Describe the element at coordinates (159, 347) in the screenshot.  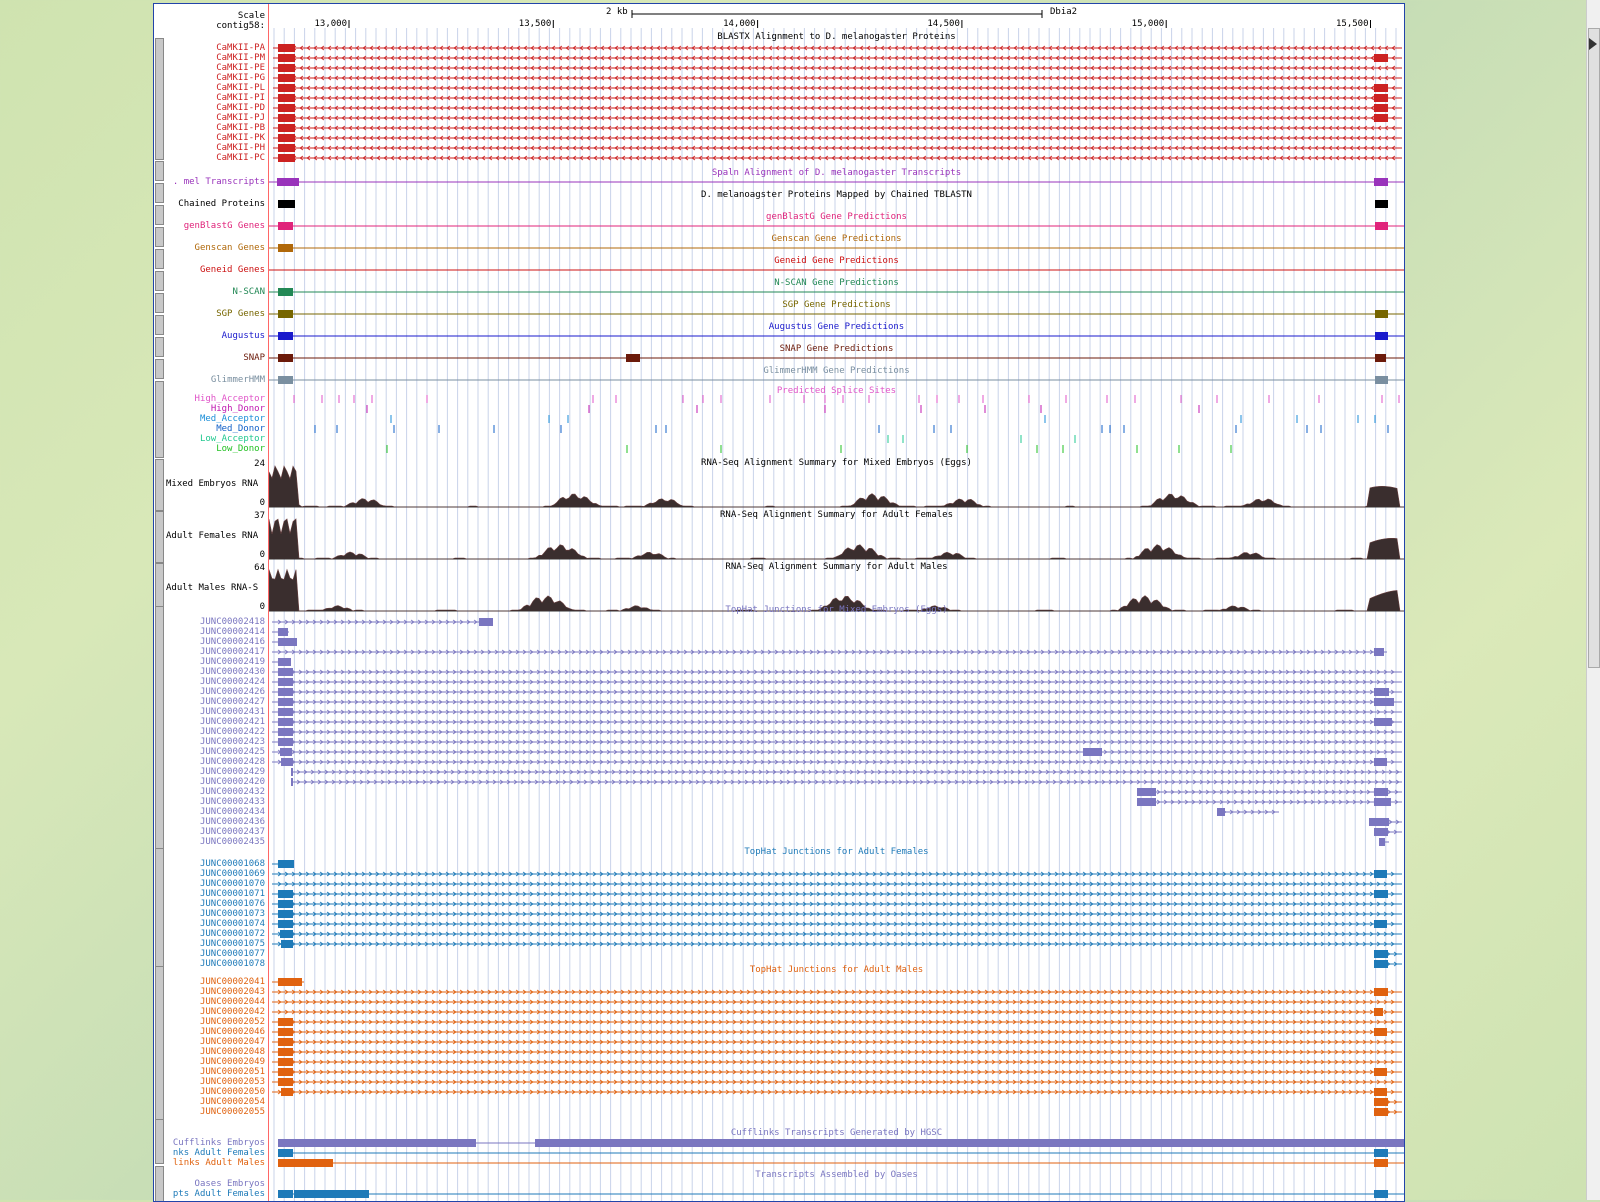
I see `track-bracket-snap` at that location.